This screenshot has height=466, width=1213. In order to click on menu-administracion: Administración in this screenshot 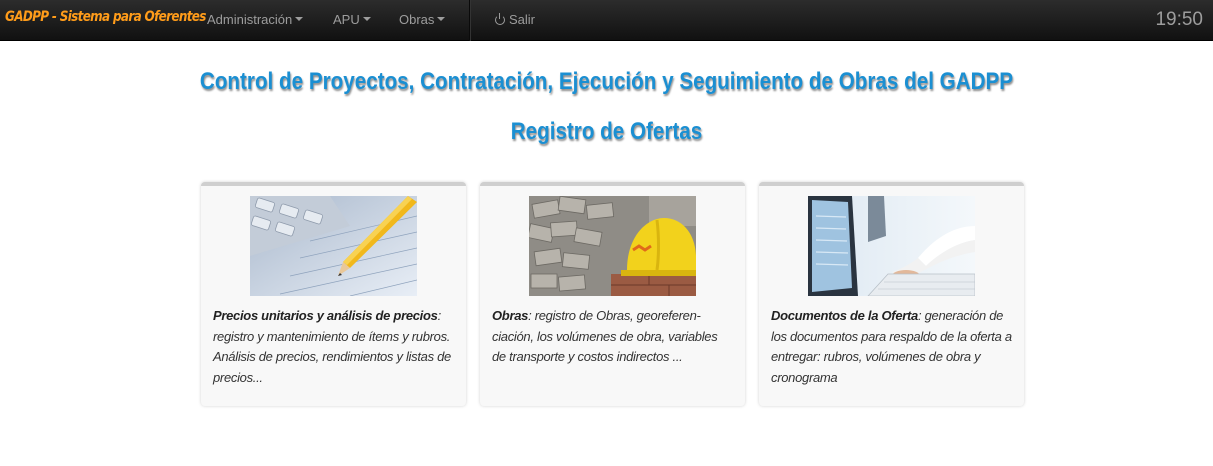, I will do `click(255, 19)`.